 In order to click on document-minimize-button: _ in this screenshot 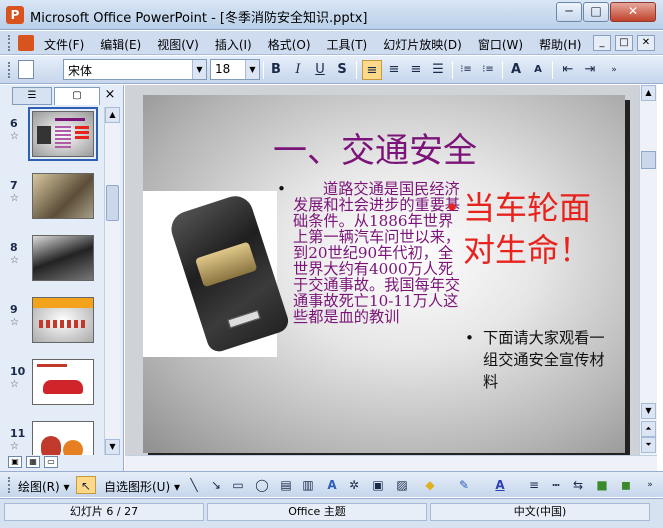, I will do `click(602, 43)`.